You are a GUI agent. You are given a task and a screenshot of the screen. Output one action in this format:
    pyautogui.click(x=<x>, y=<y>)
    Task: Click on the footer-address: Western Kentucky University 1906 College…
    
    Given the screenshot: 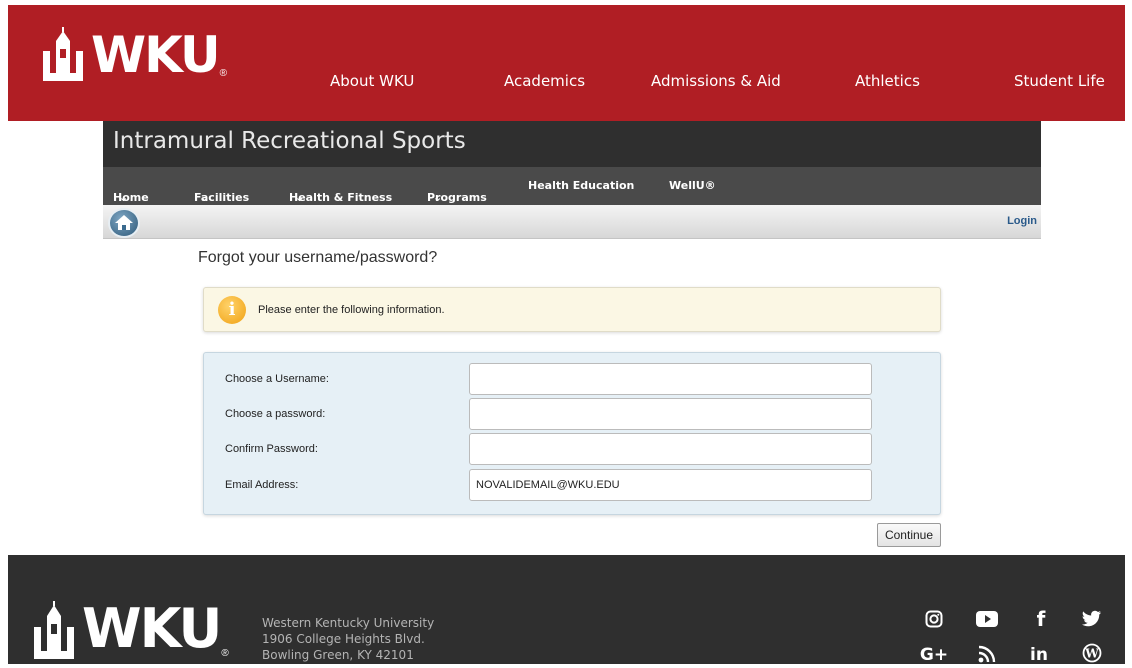 What is the action you would take?
    pyautogui.click(x=348, y=639)
    